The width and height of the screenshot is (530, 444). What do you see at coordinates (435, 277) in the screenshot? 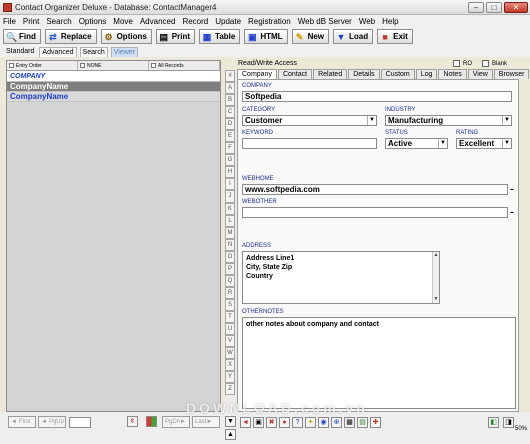
I see `address-scrollbar: ▲ ▼` at bounding box center [435, 277].